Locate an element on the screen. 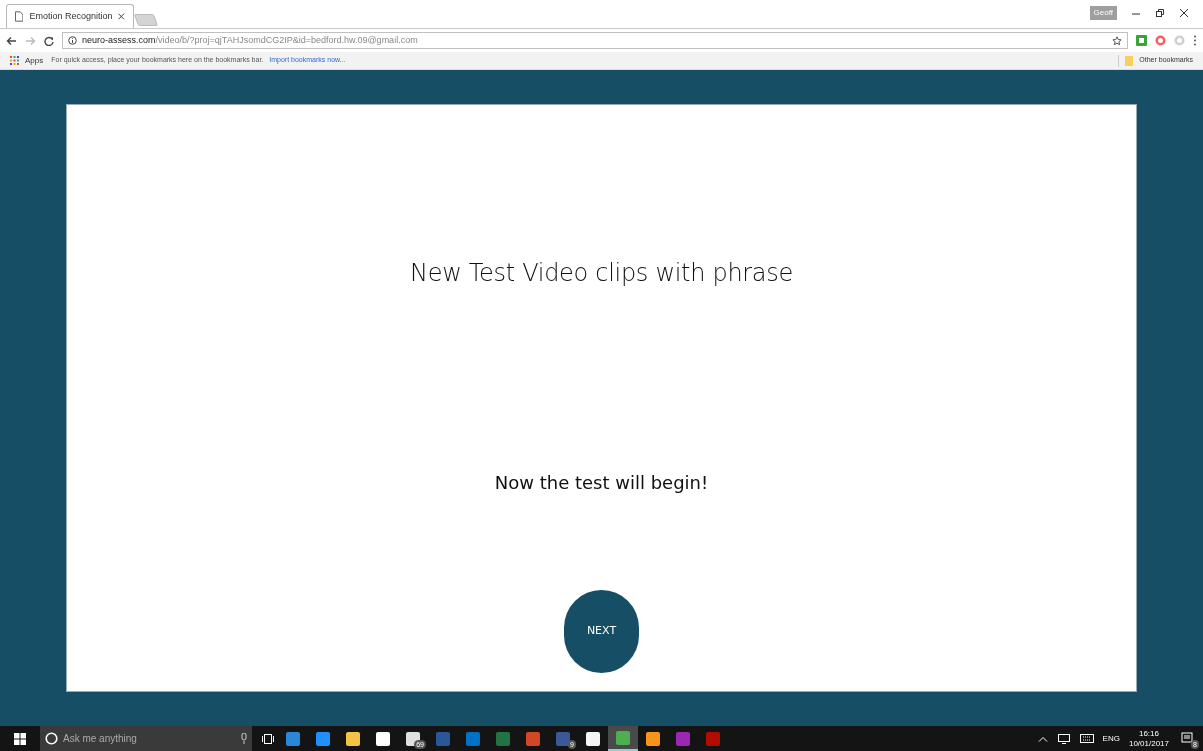 The width and height of the screenshot is (1203, 751). notifications-icon is located at coordinates (1188, 738).